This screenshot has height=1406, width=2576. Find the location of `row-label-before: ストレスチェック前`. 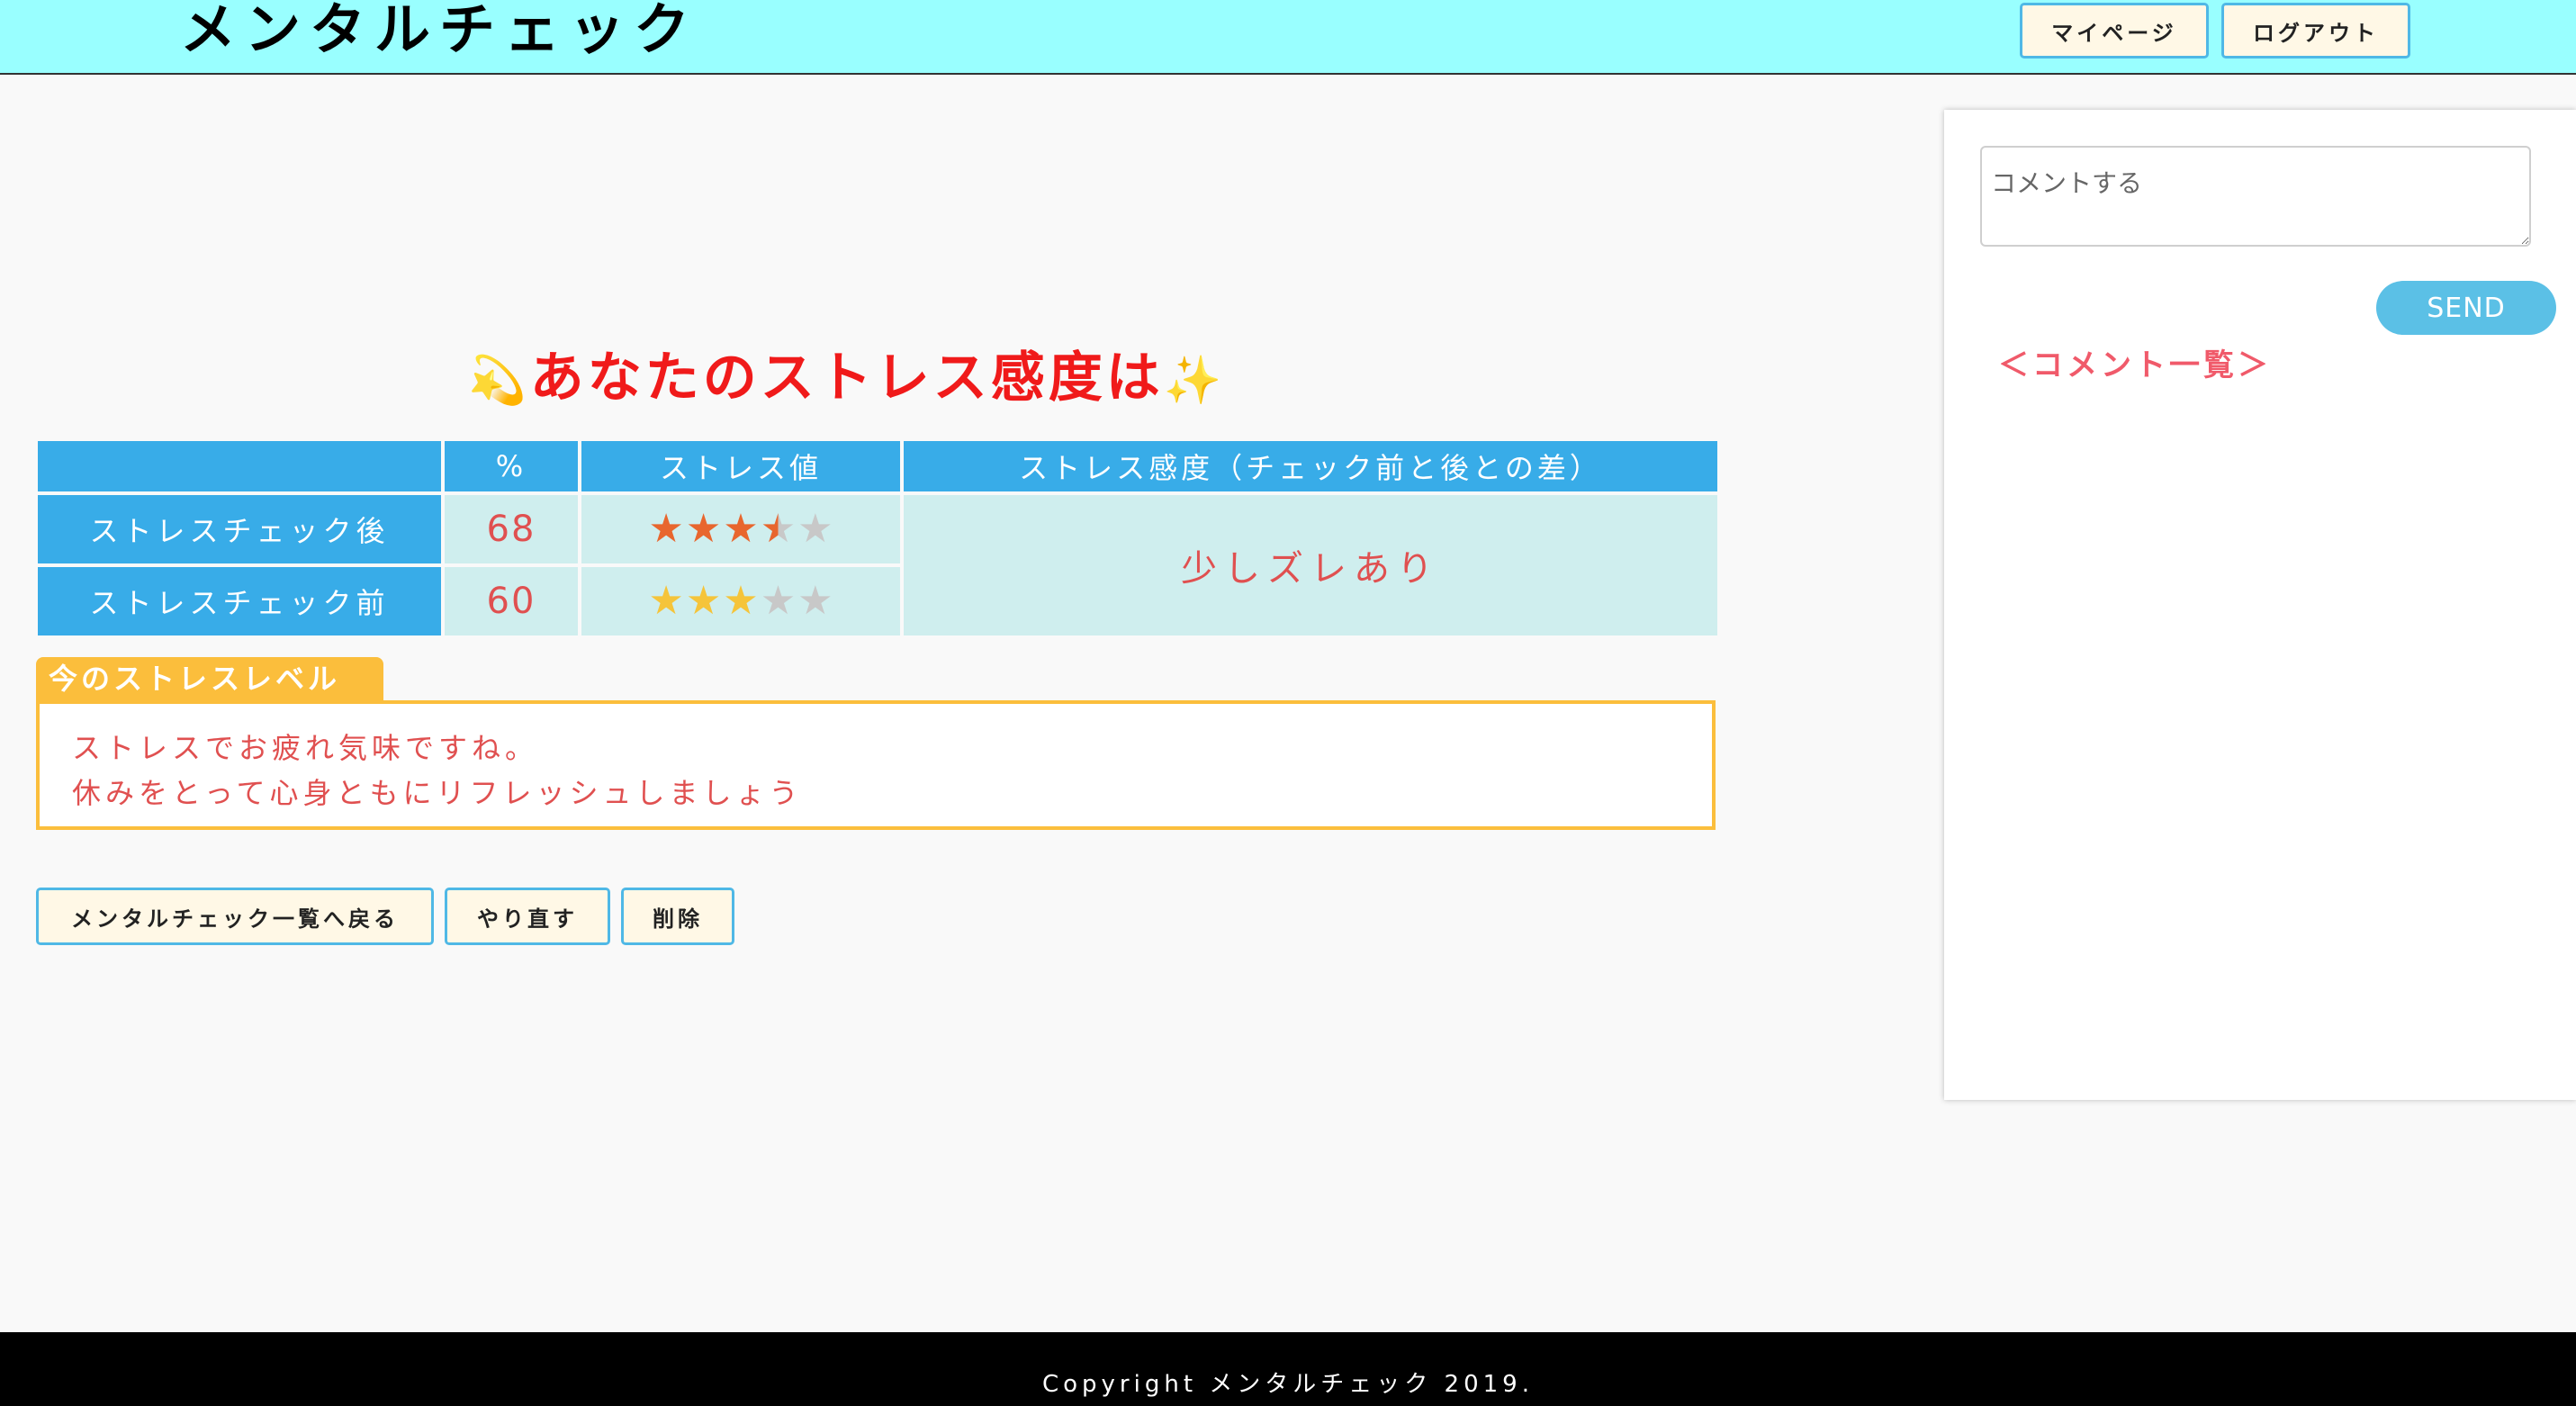

row-label-before: ストレスチェック前 is located at coordinates (239, 601).